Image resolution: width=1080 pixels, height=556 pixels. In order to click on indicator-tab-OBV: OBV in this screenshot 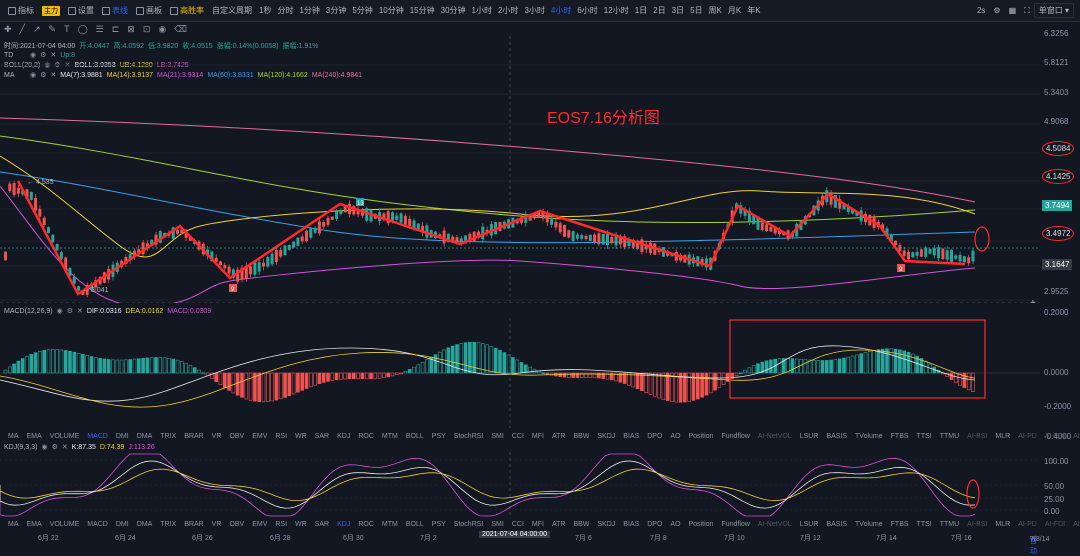, I will do `click(236, 436)`.